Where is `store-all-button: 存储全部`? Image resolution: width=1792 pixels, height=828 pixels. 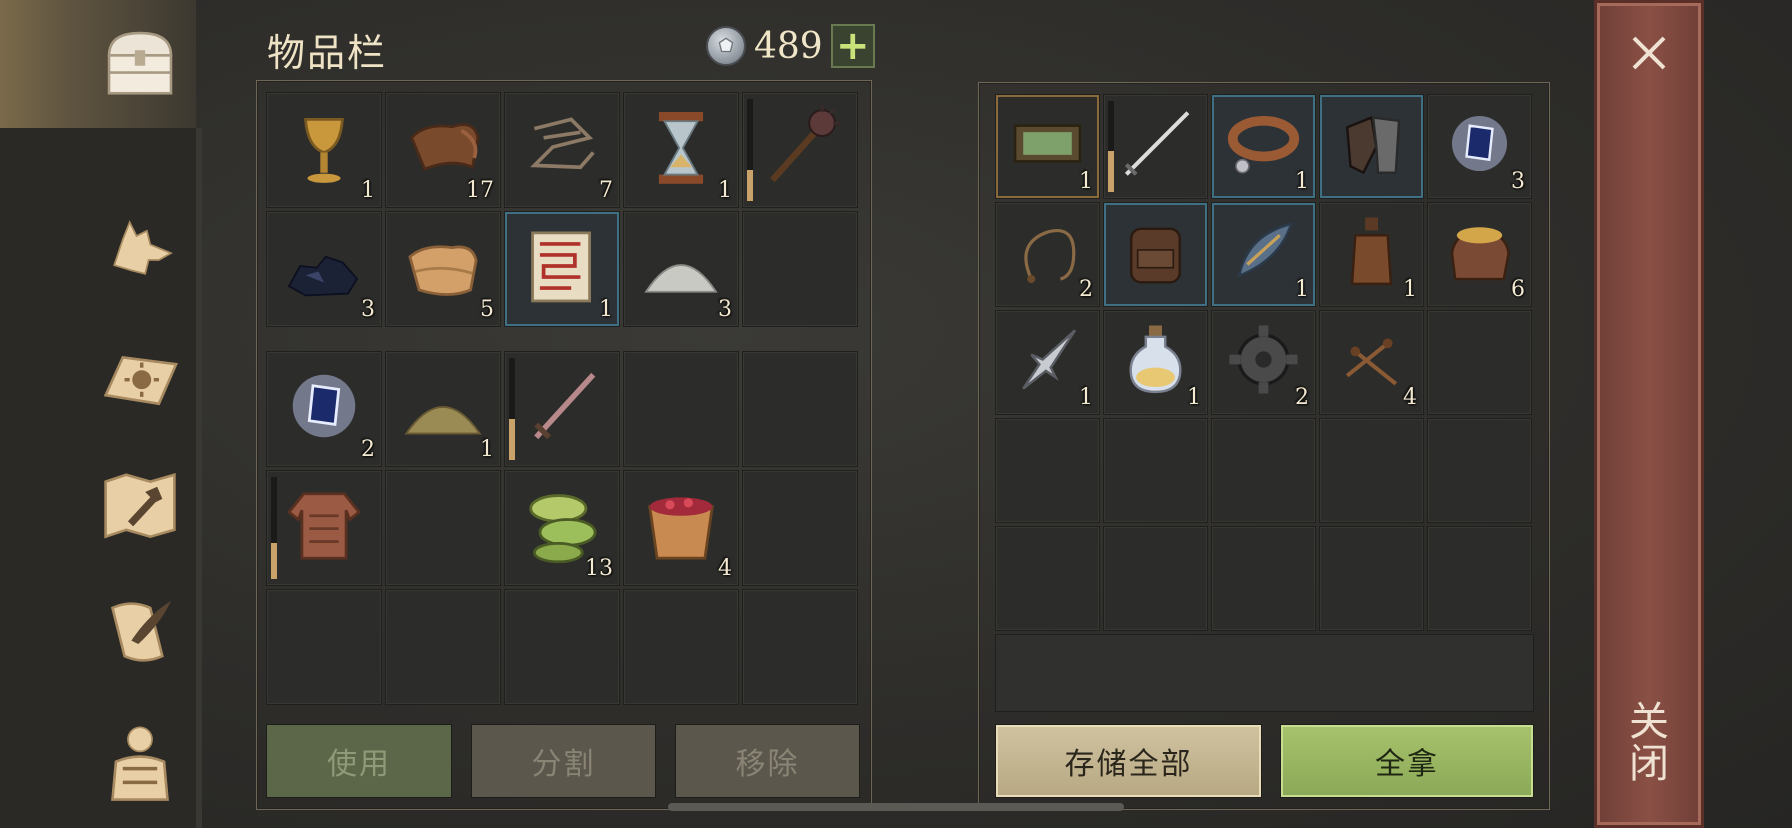 store-all-button: 存储全部 is located at coordinates (1128, 761).